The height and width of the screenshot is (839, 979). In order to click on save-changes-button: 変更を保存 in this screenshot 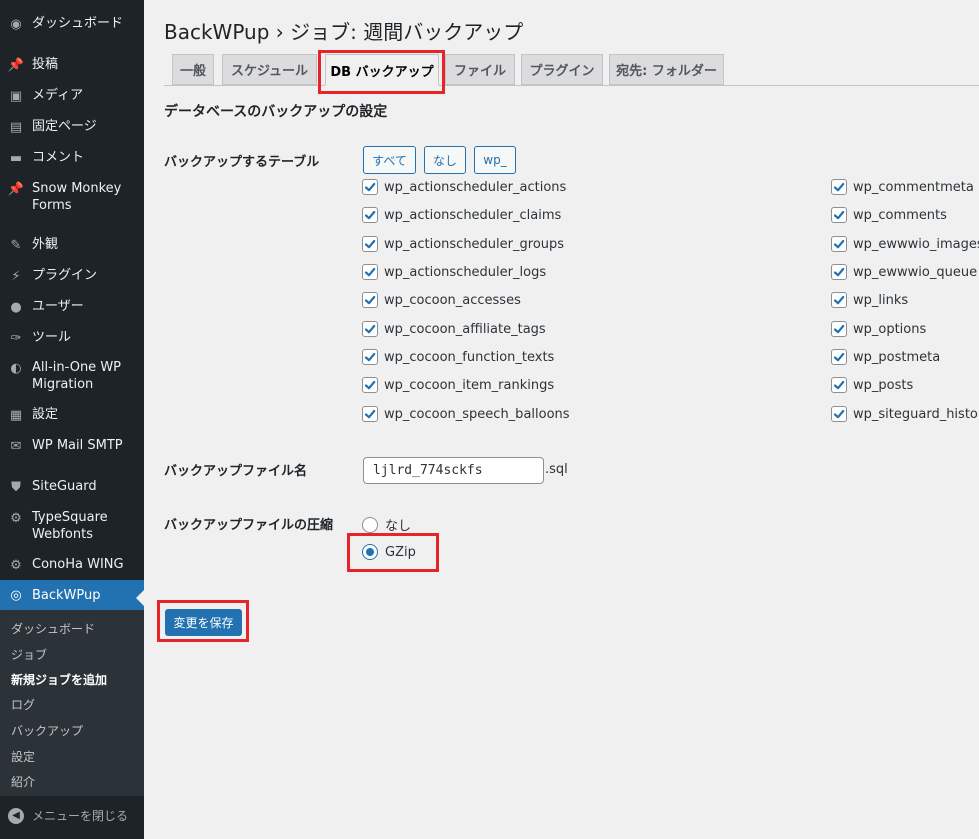, I will do `click(203, 622)`.